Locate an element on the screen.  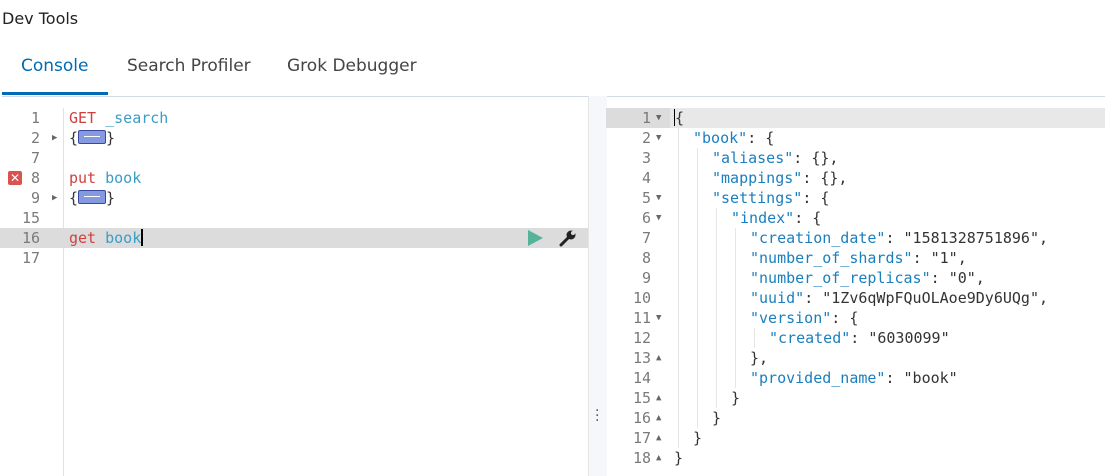
tab-bar: Console Search Profiler Grok Debugger is located at coordinates (216, 70).